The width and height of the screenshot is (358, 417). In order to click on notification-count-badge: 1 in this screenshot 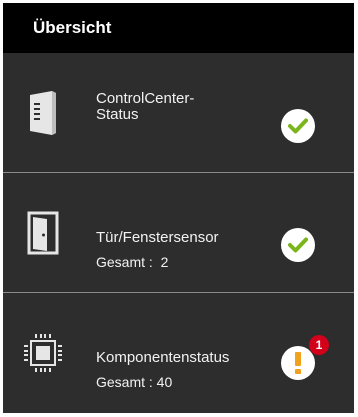, I will do `click(319, 345)`.